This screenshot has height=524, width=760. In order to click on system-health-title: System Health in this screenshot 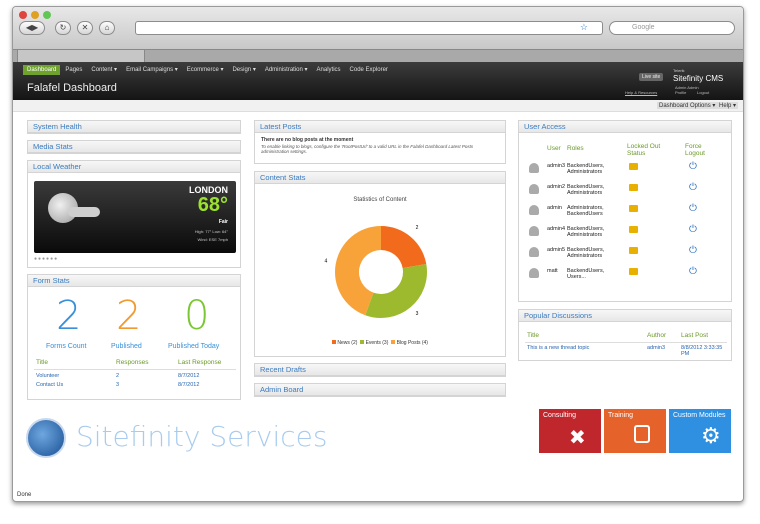, I will do `click(134, 127)`.